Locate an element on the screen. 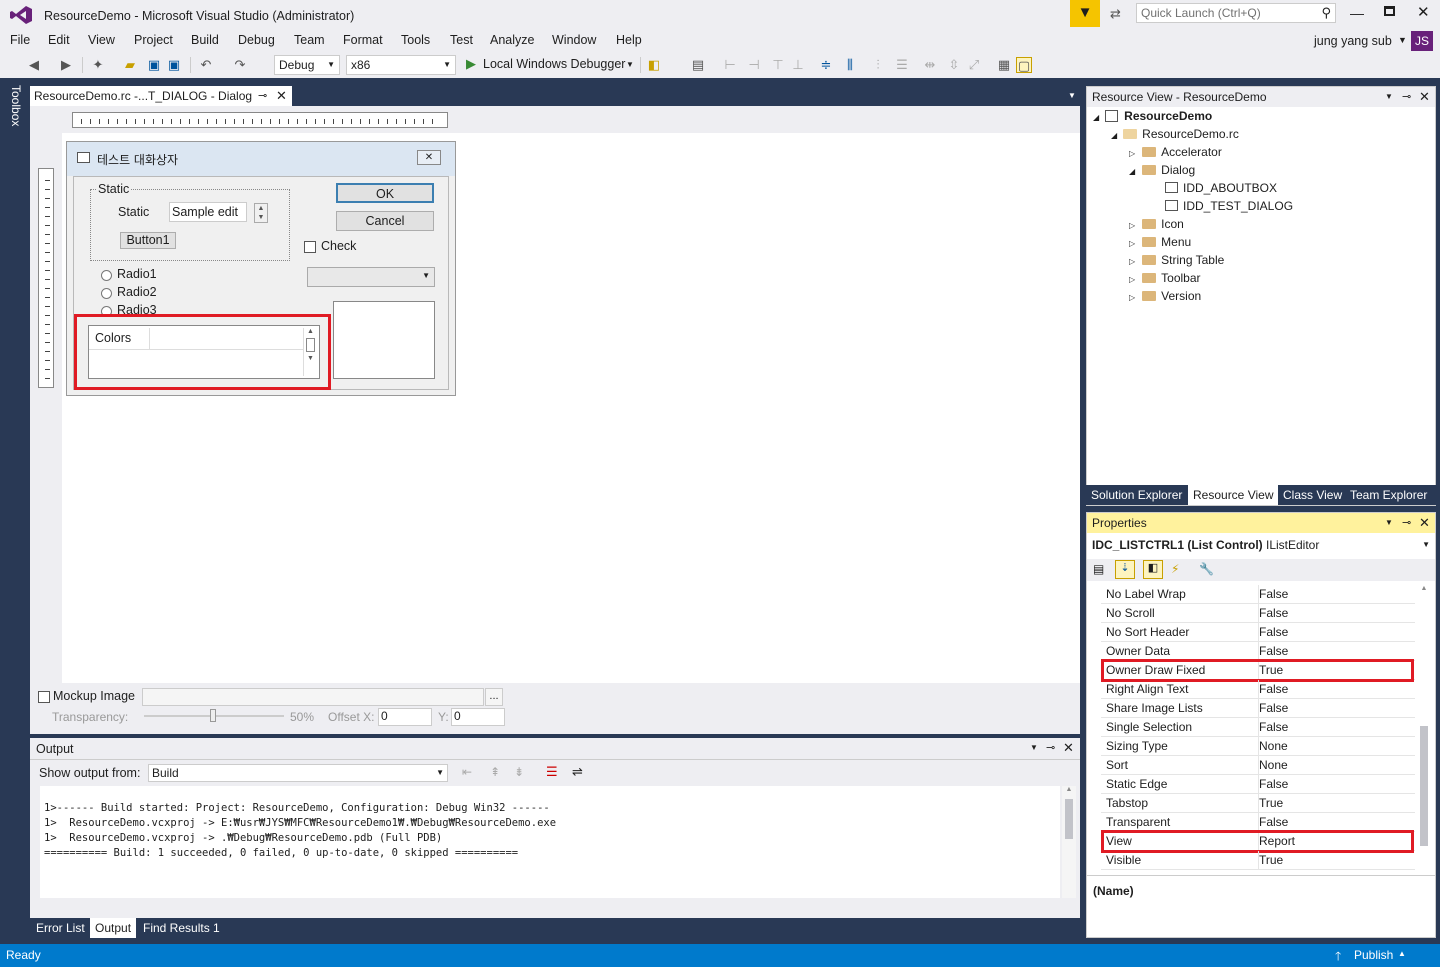 The width and height of the screenshot is (1440, 967). space-down-icon: ☰ is located at coordinates (902, 65).